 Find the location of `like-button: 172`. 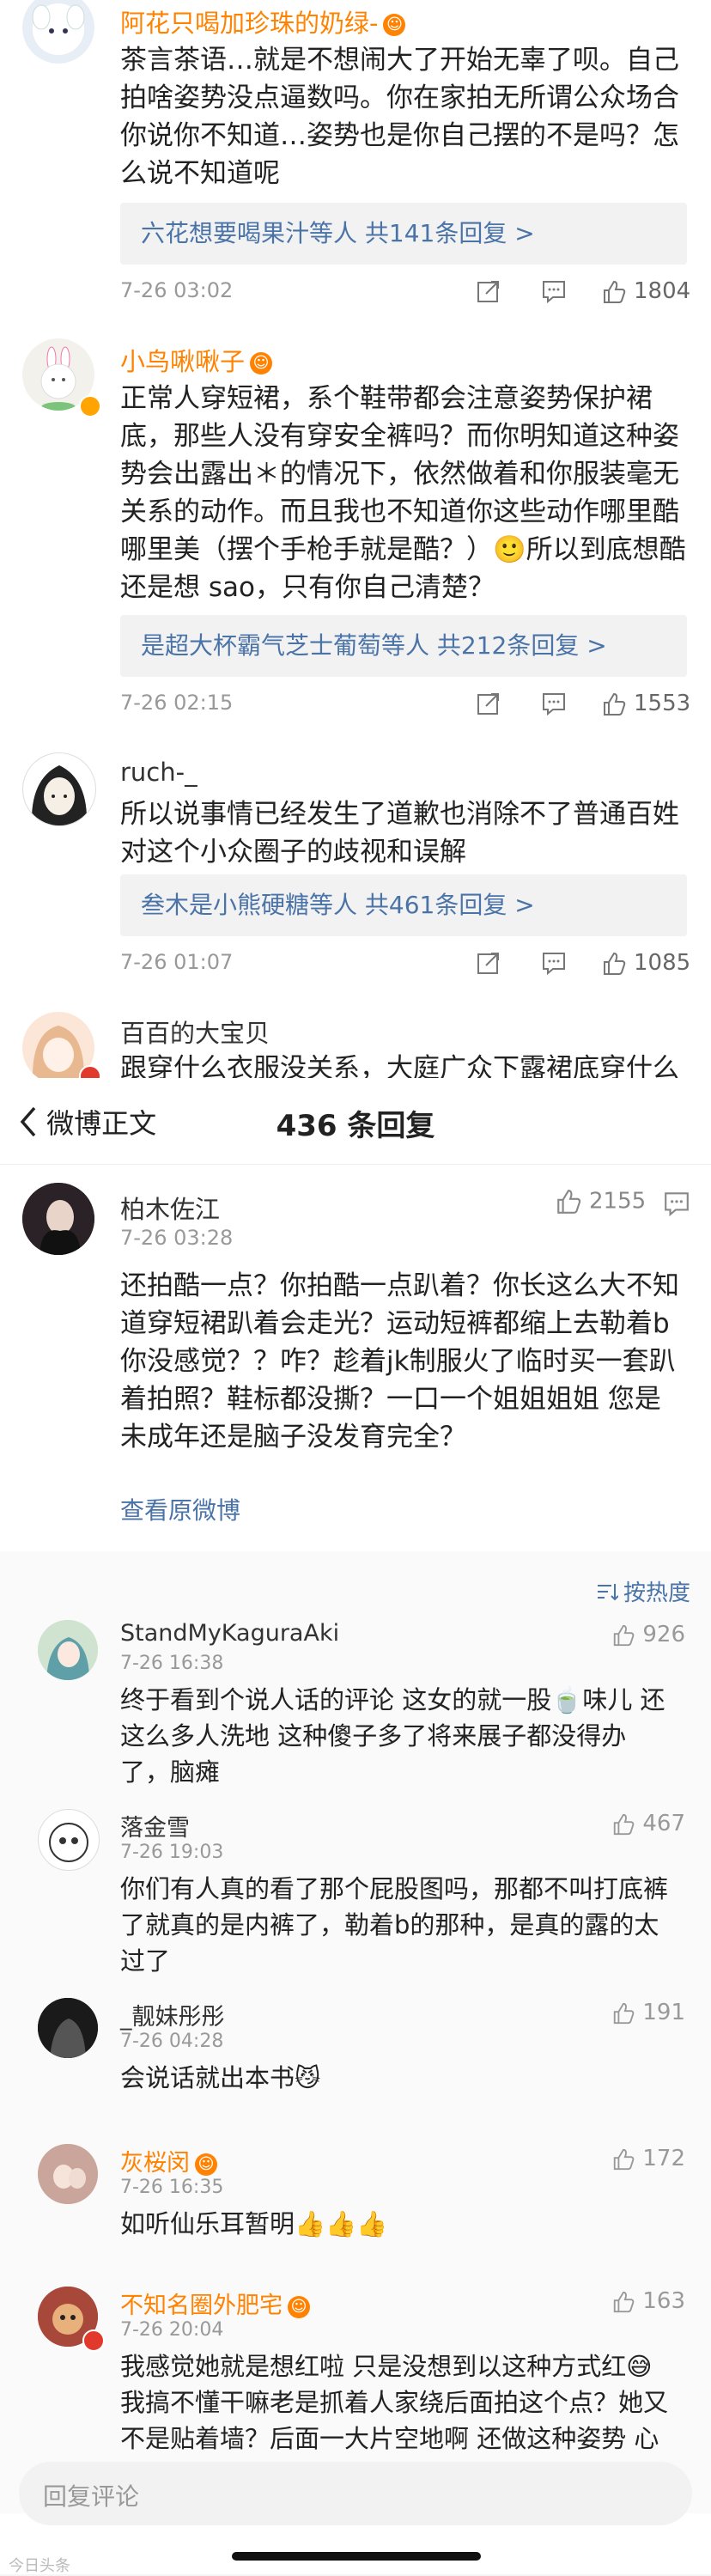

like-button: 172 is located at coordinates (648, 2158).